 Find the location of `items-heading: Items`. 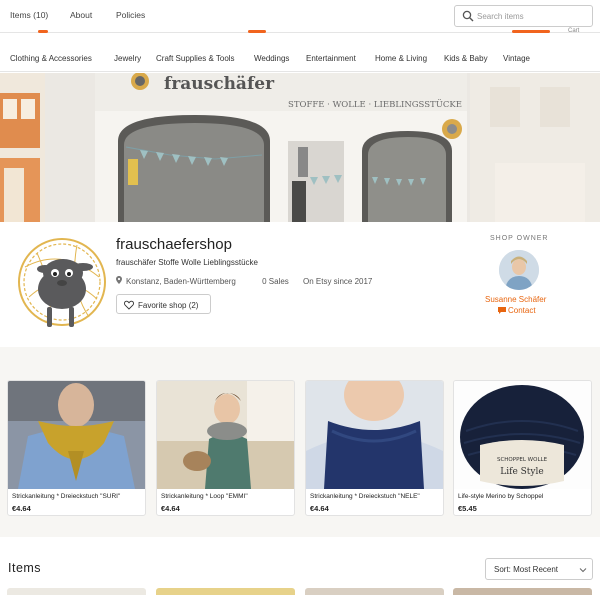

items-heading: Items is located at coordinates (25, 568).